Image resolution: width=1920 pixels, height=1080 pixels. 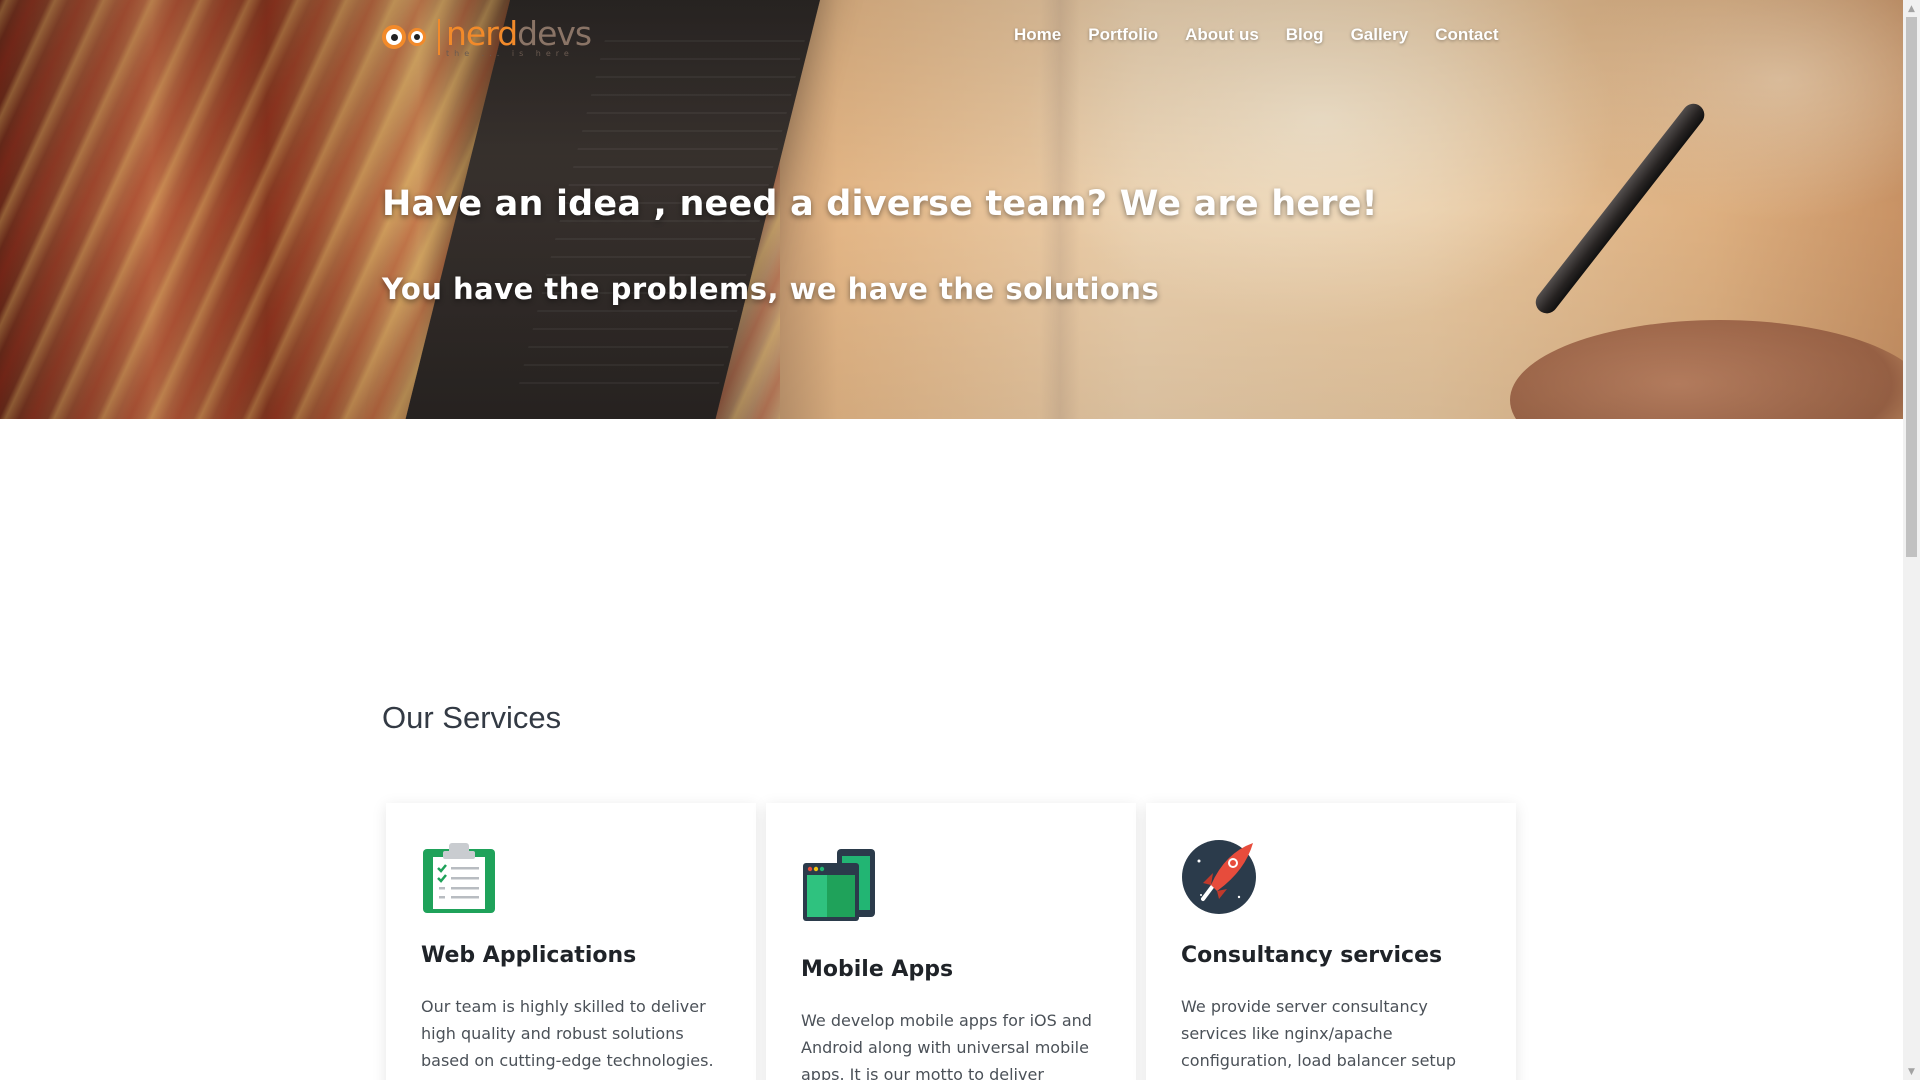 What do you see at coordinates (839, 887) in the screenshot?
I see `devices-icon` at bounding box center [839, 887].